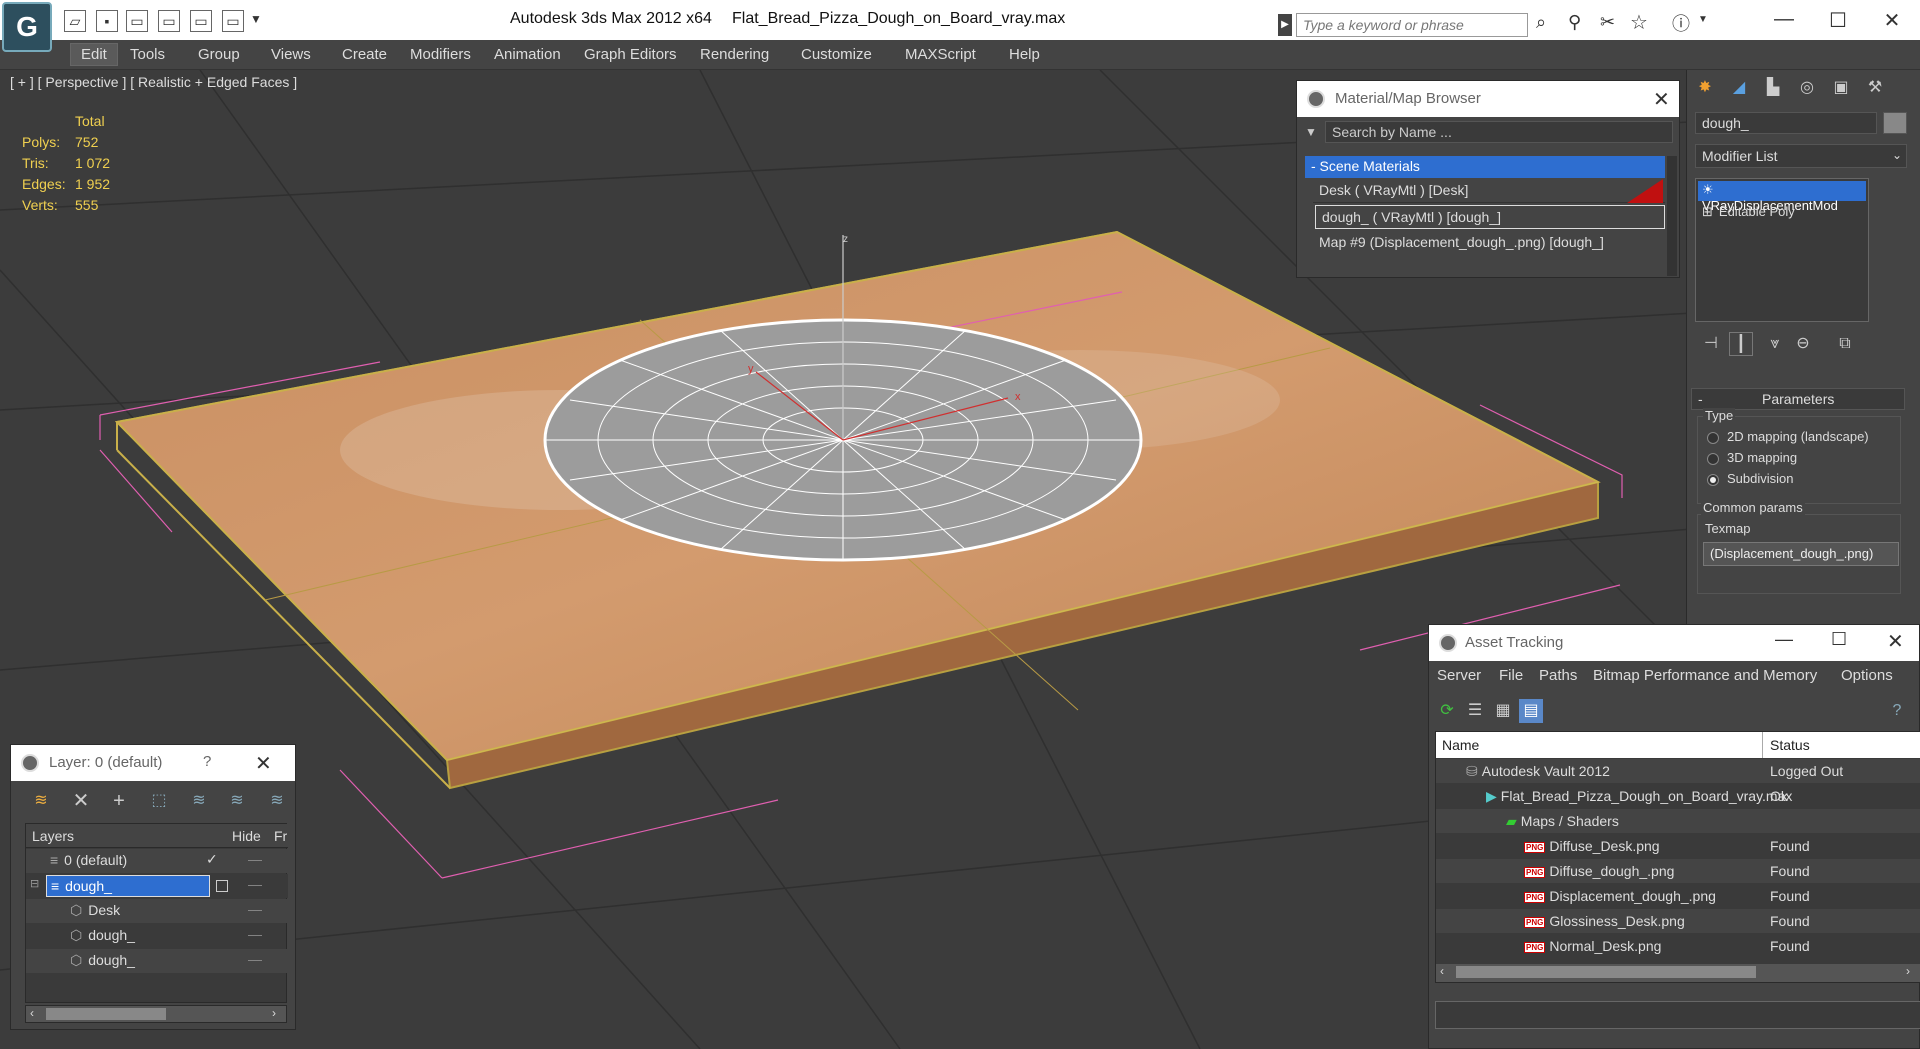  What do you see at coordinates (212, 859) in the screenshot?
I see `active-layer-check-icon: ✓` at bounding box center [212, 859].